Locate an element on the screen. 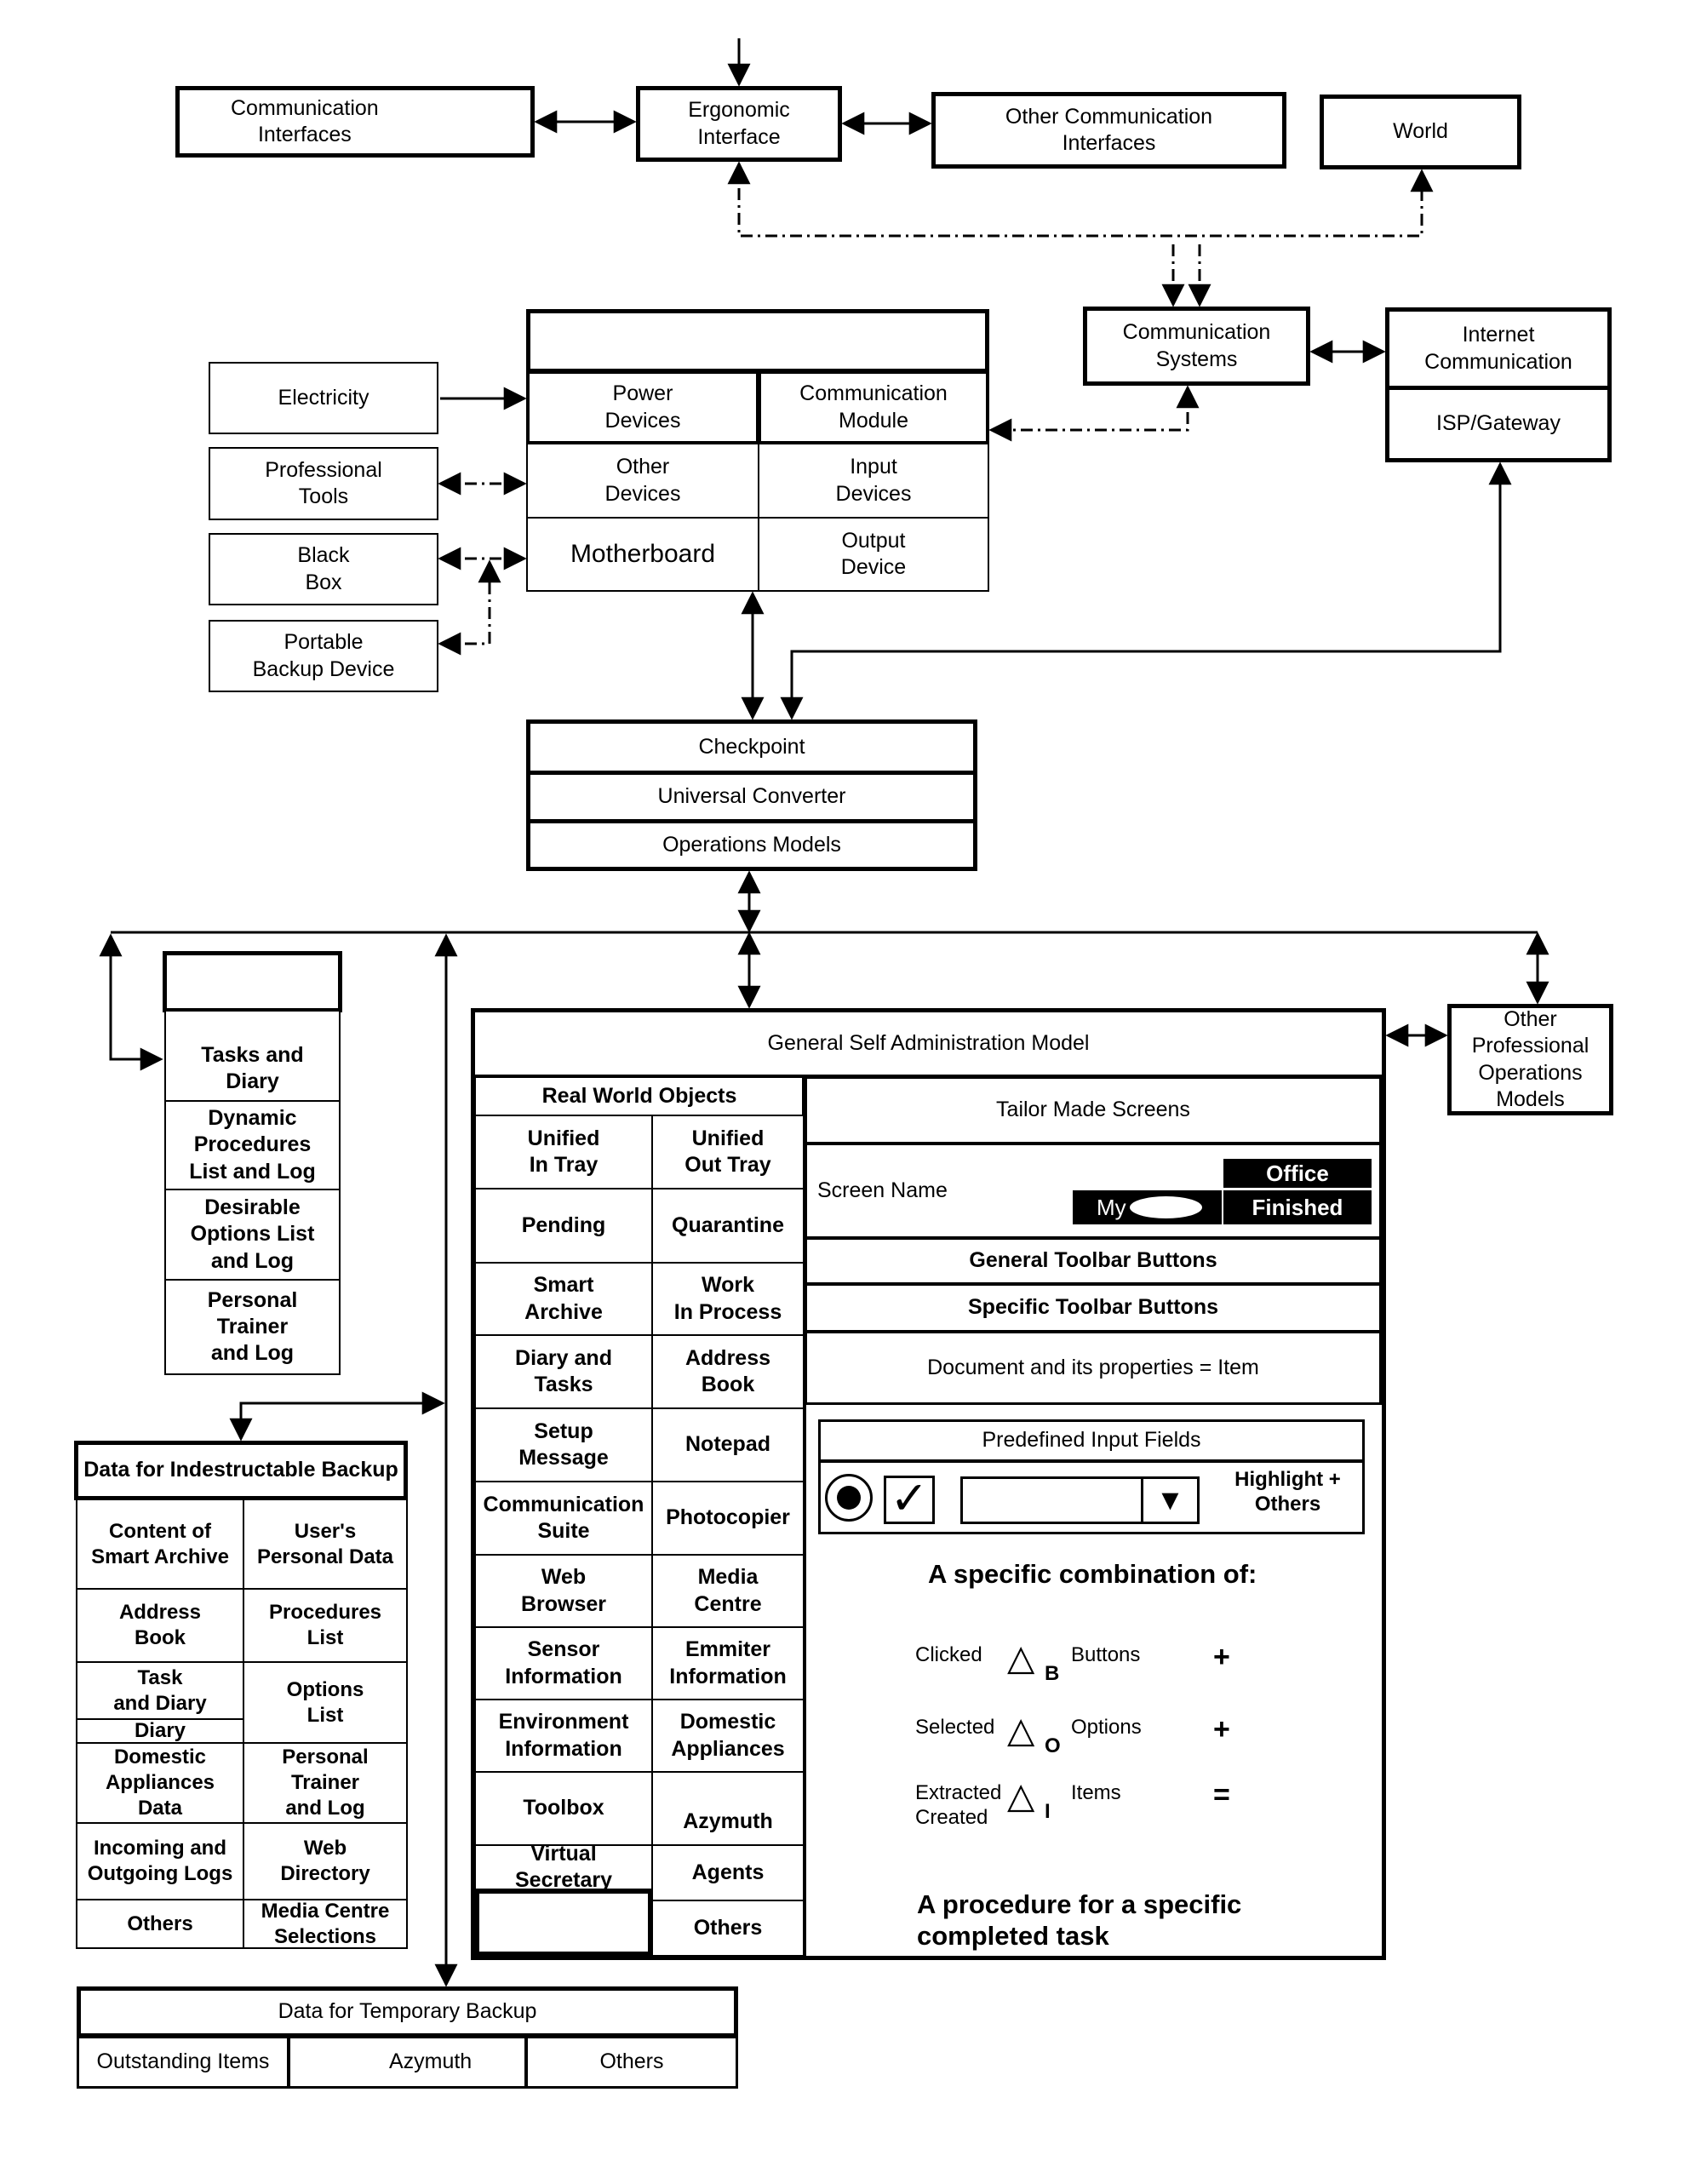 This screenshot has width=1684, height=2184. formula-label: Clicked is located at coordinates (949, 1655).